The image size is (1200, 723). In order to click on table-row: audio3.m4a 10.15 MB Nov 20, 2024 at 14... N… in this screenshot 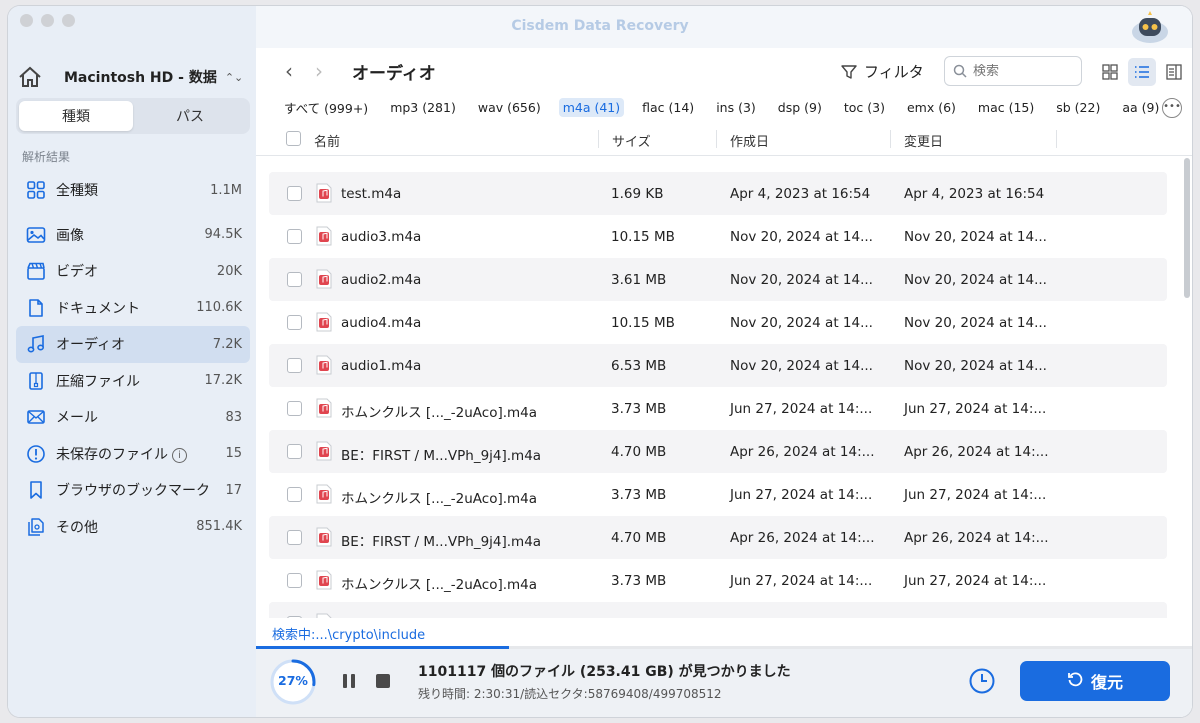, I will do `click(718, 236)`.